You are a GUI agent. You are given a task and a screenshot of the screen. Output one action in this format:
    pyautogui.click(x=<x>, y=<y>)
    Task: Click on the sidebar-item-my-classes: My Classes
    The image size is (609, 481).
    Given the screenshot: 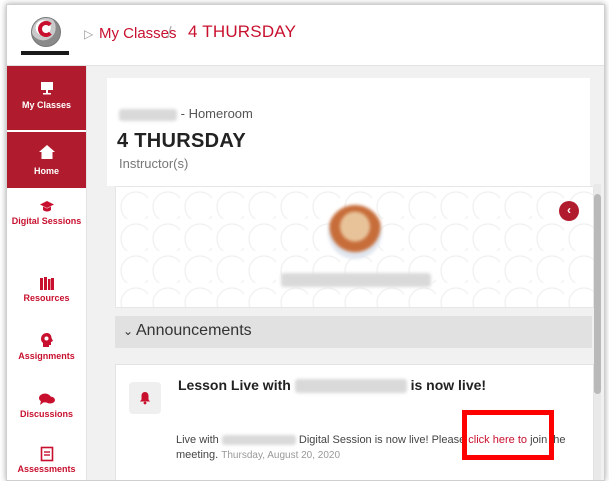 What is the action you would take?
    pyautogui.click(x=46, y=98)
    